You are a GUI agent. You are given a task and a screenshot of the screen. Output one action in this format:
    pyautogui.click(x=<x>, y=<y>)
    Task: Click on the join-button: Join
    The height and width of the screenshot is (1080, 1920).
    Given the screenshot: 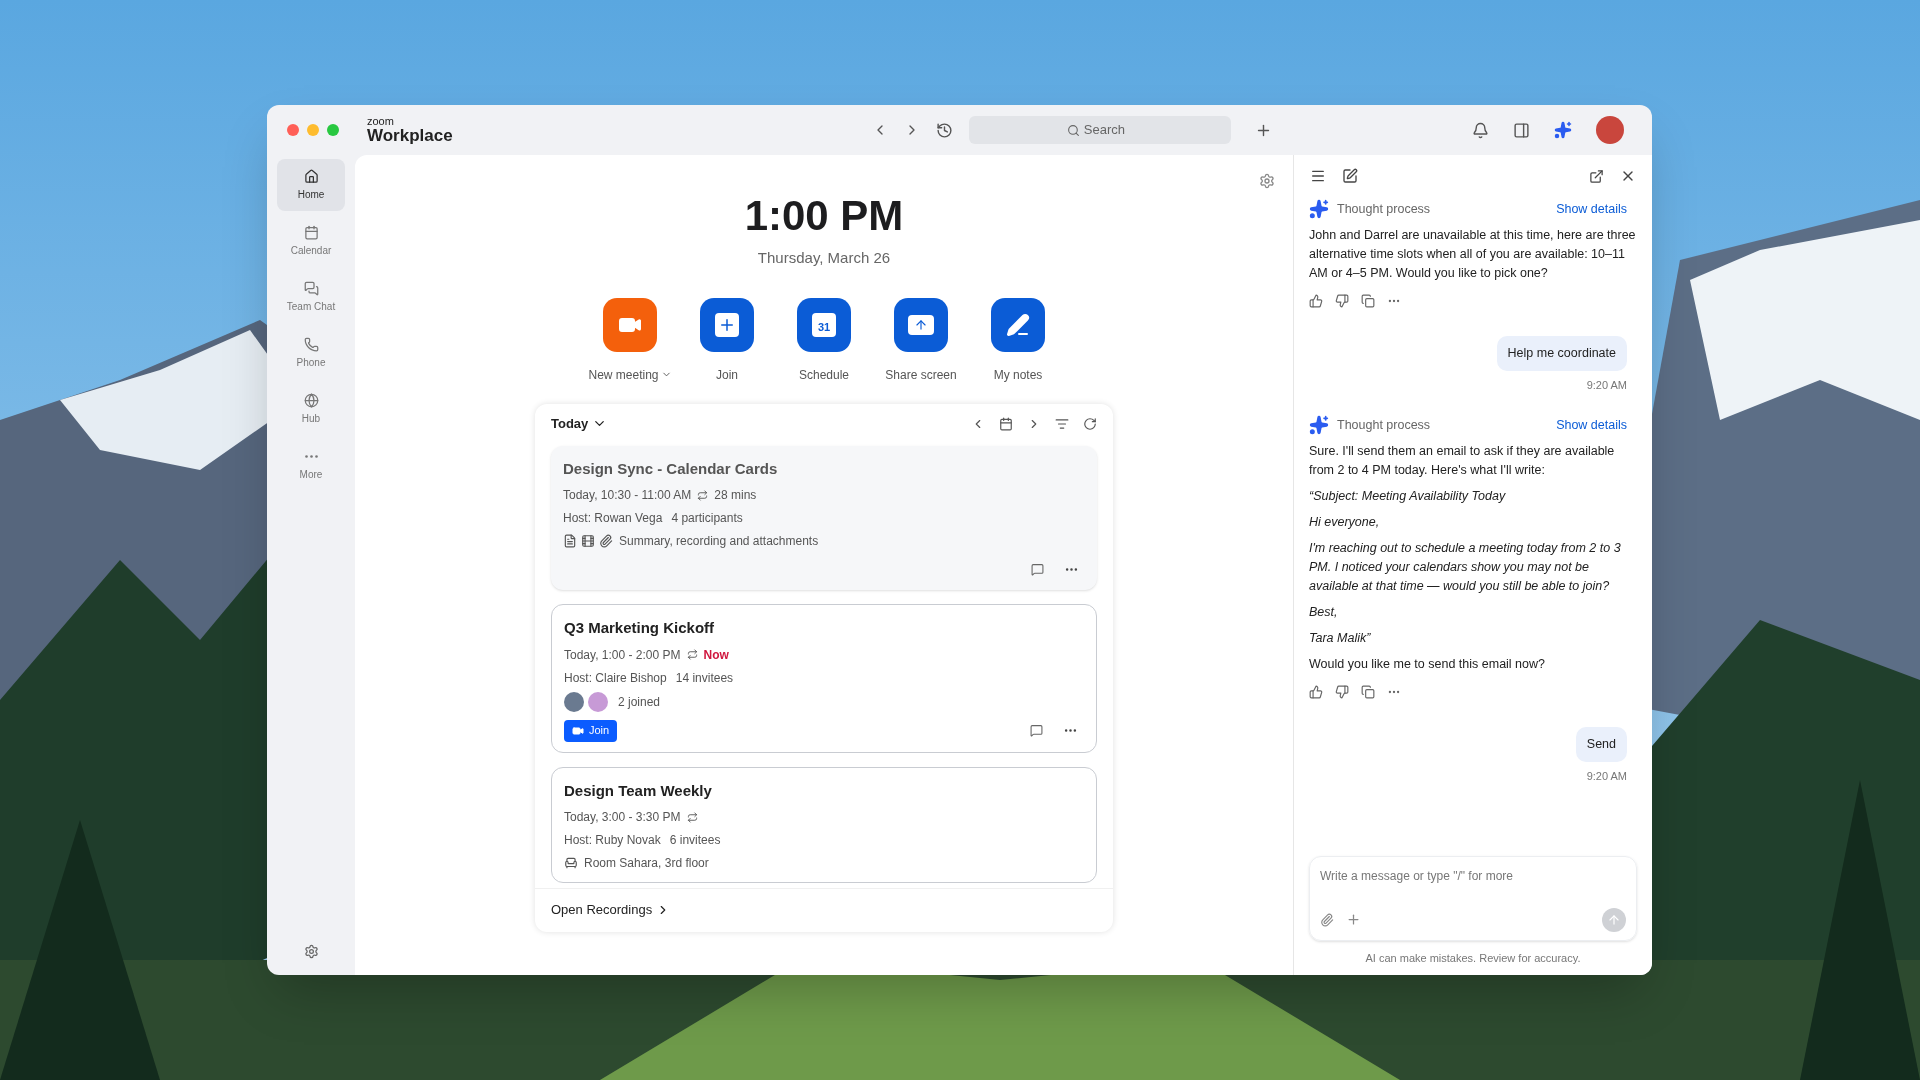 What is the action you would take?
    pyautogui.click(x=591, y=730)
    